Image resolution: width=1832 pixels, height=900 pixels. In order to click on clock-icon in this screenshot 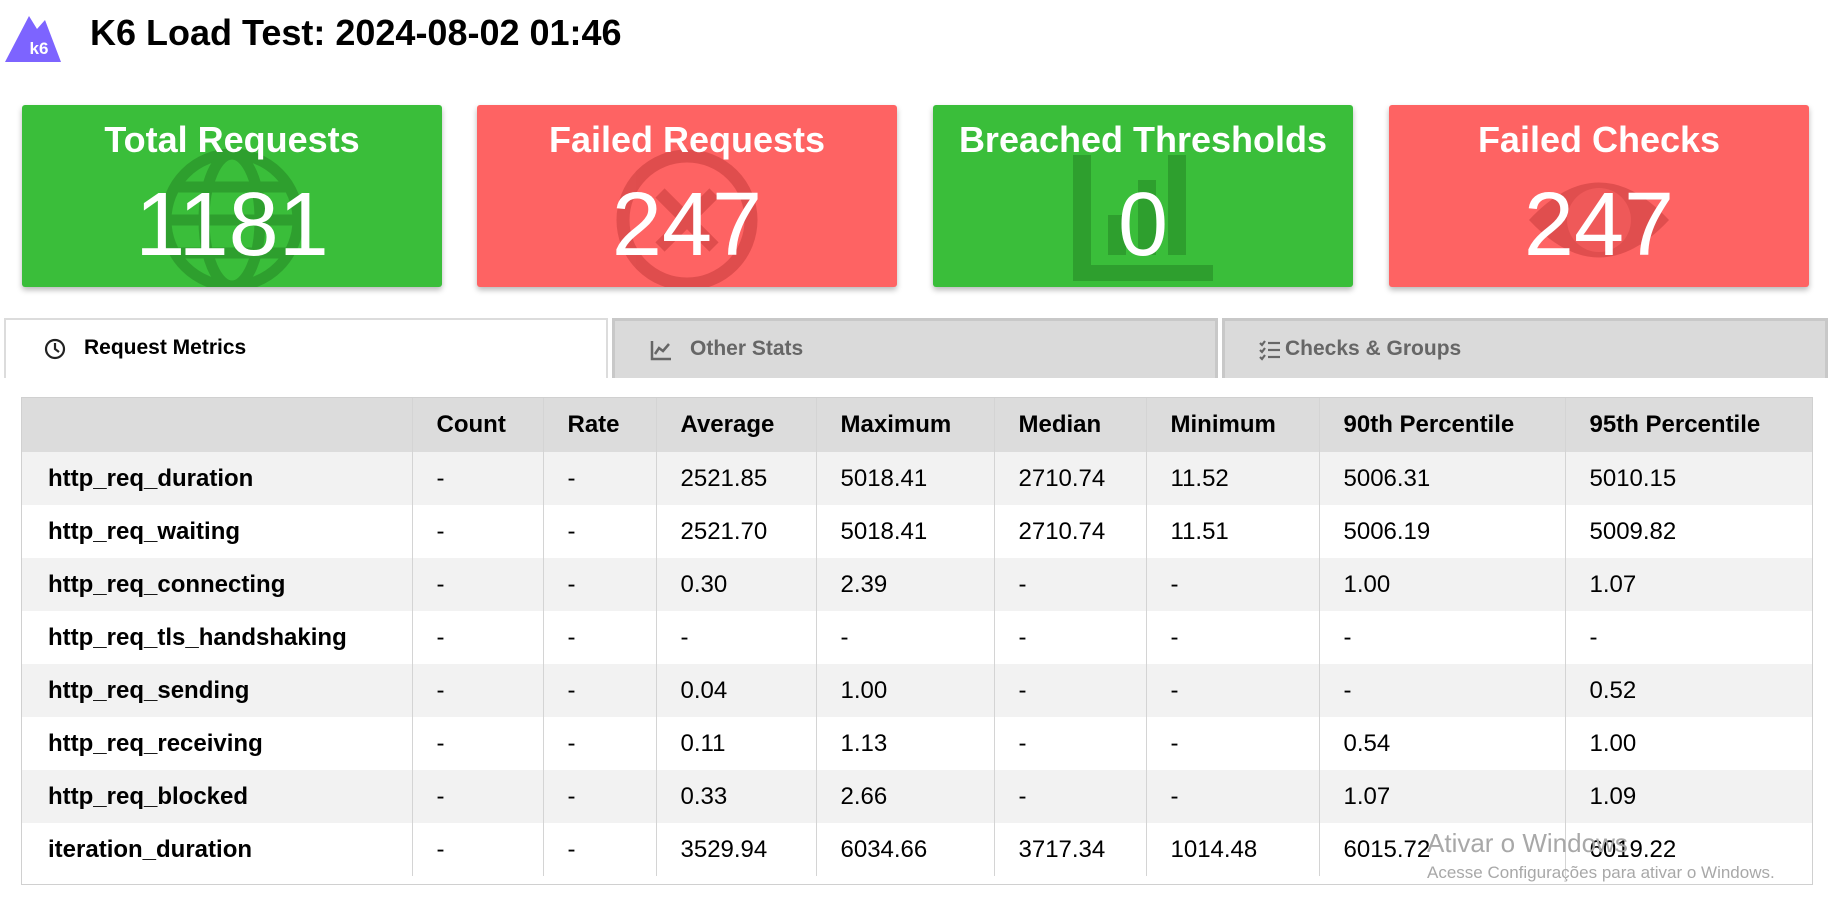, I will do `click(55, 349)`.